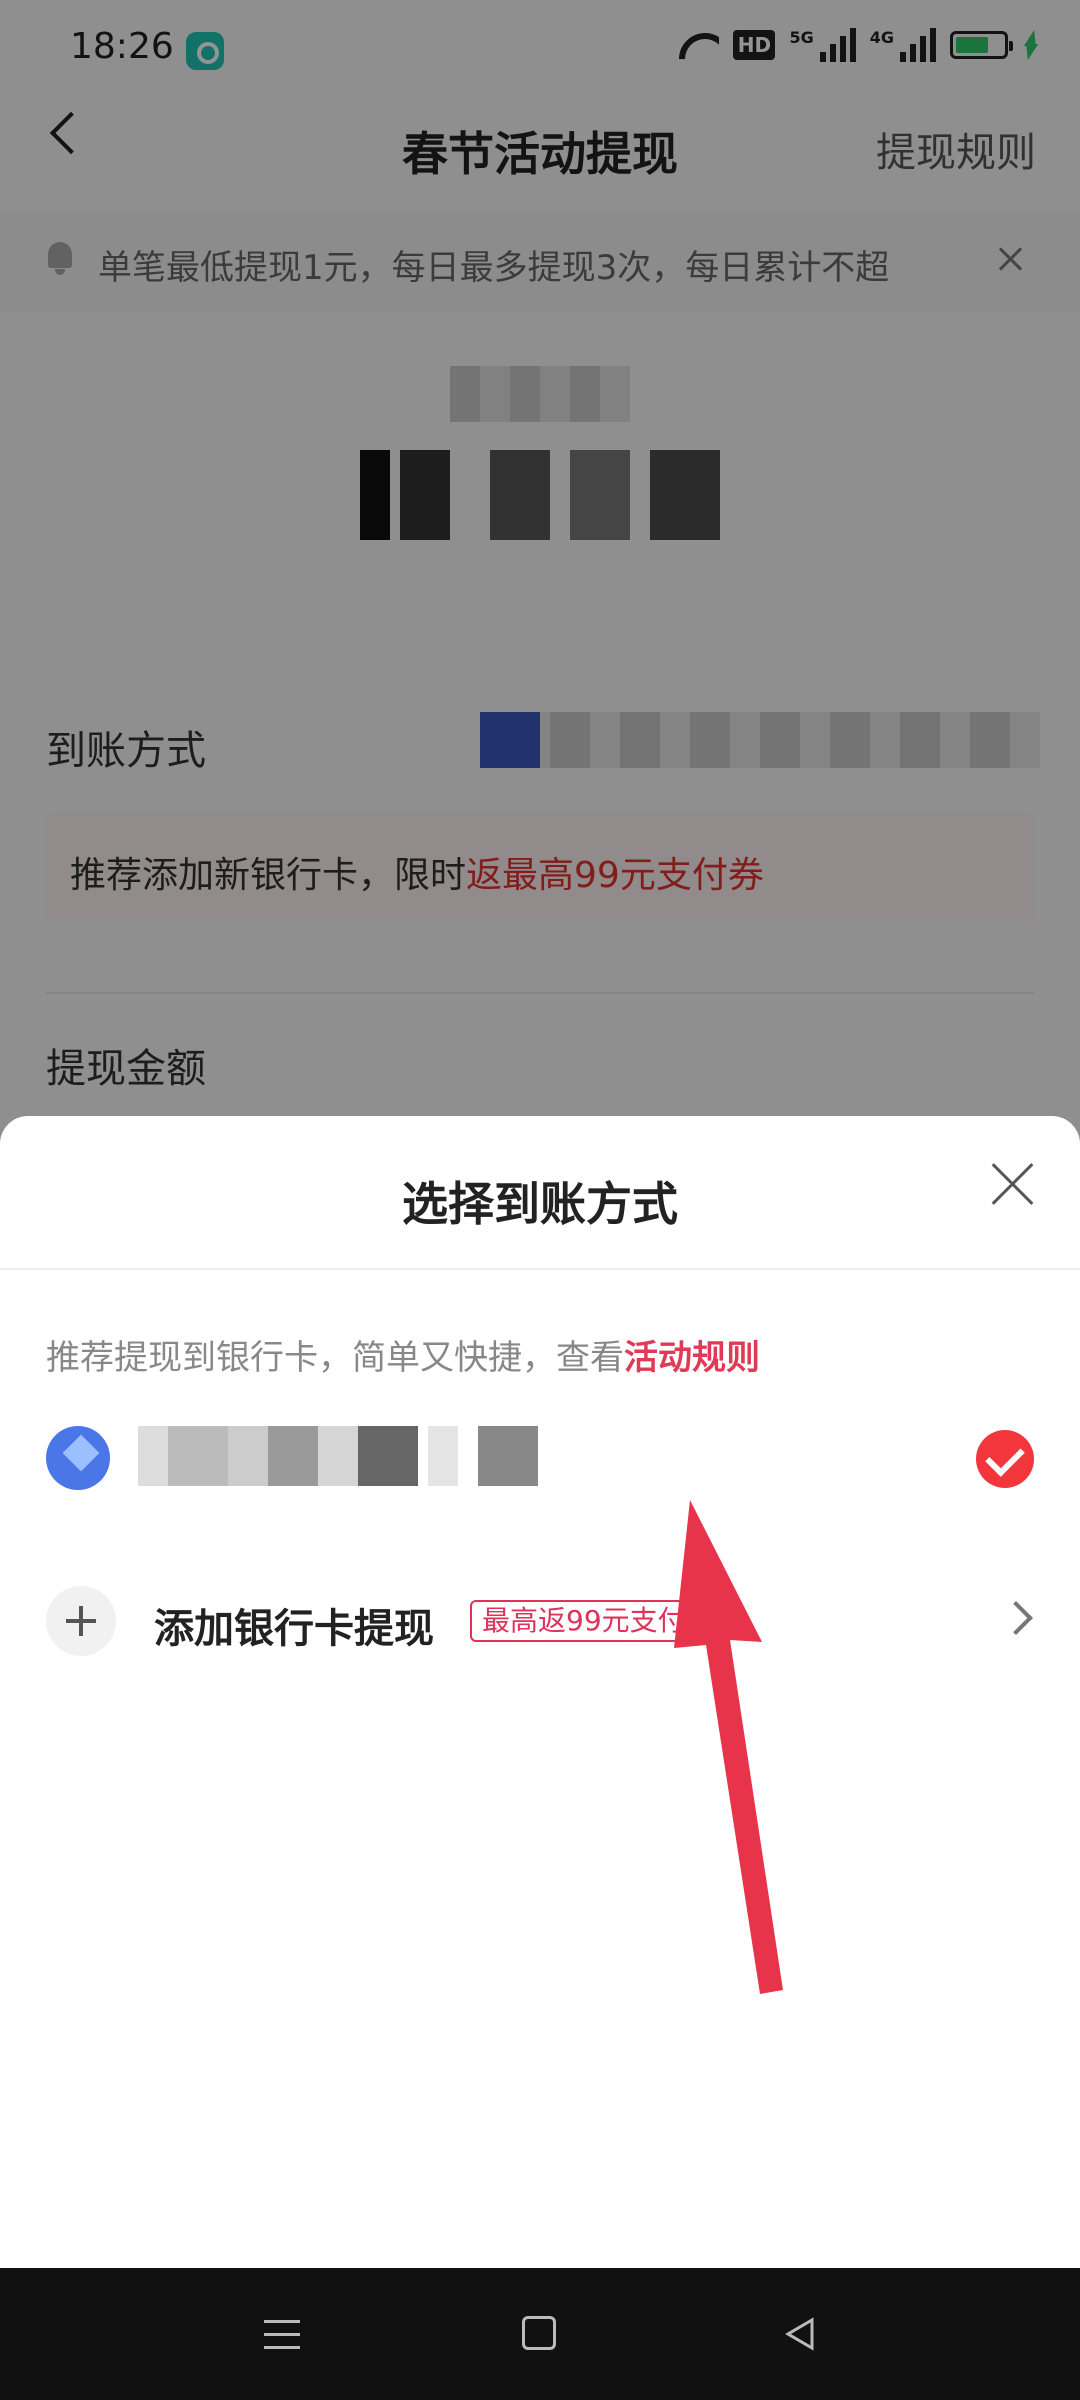 The width and height of the screenshot is (1080, 2400). I want to click on plus-icon, so click(81, 1621).